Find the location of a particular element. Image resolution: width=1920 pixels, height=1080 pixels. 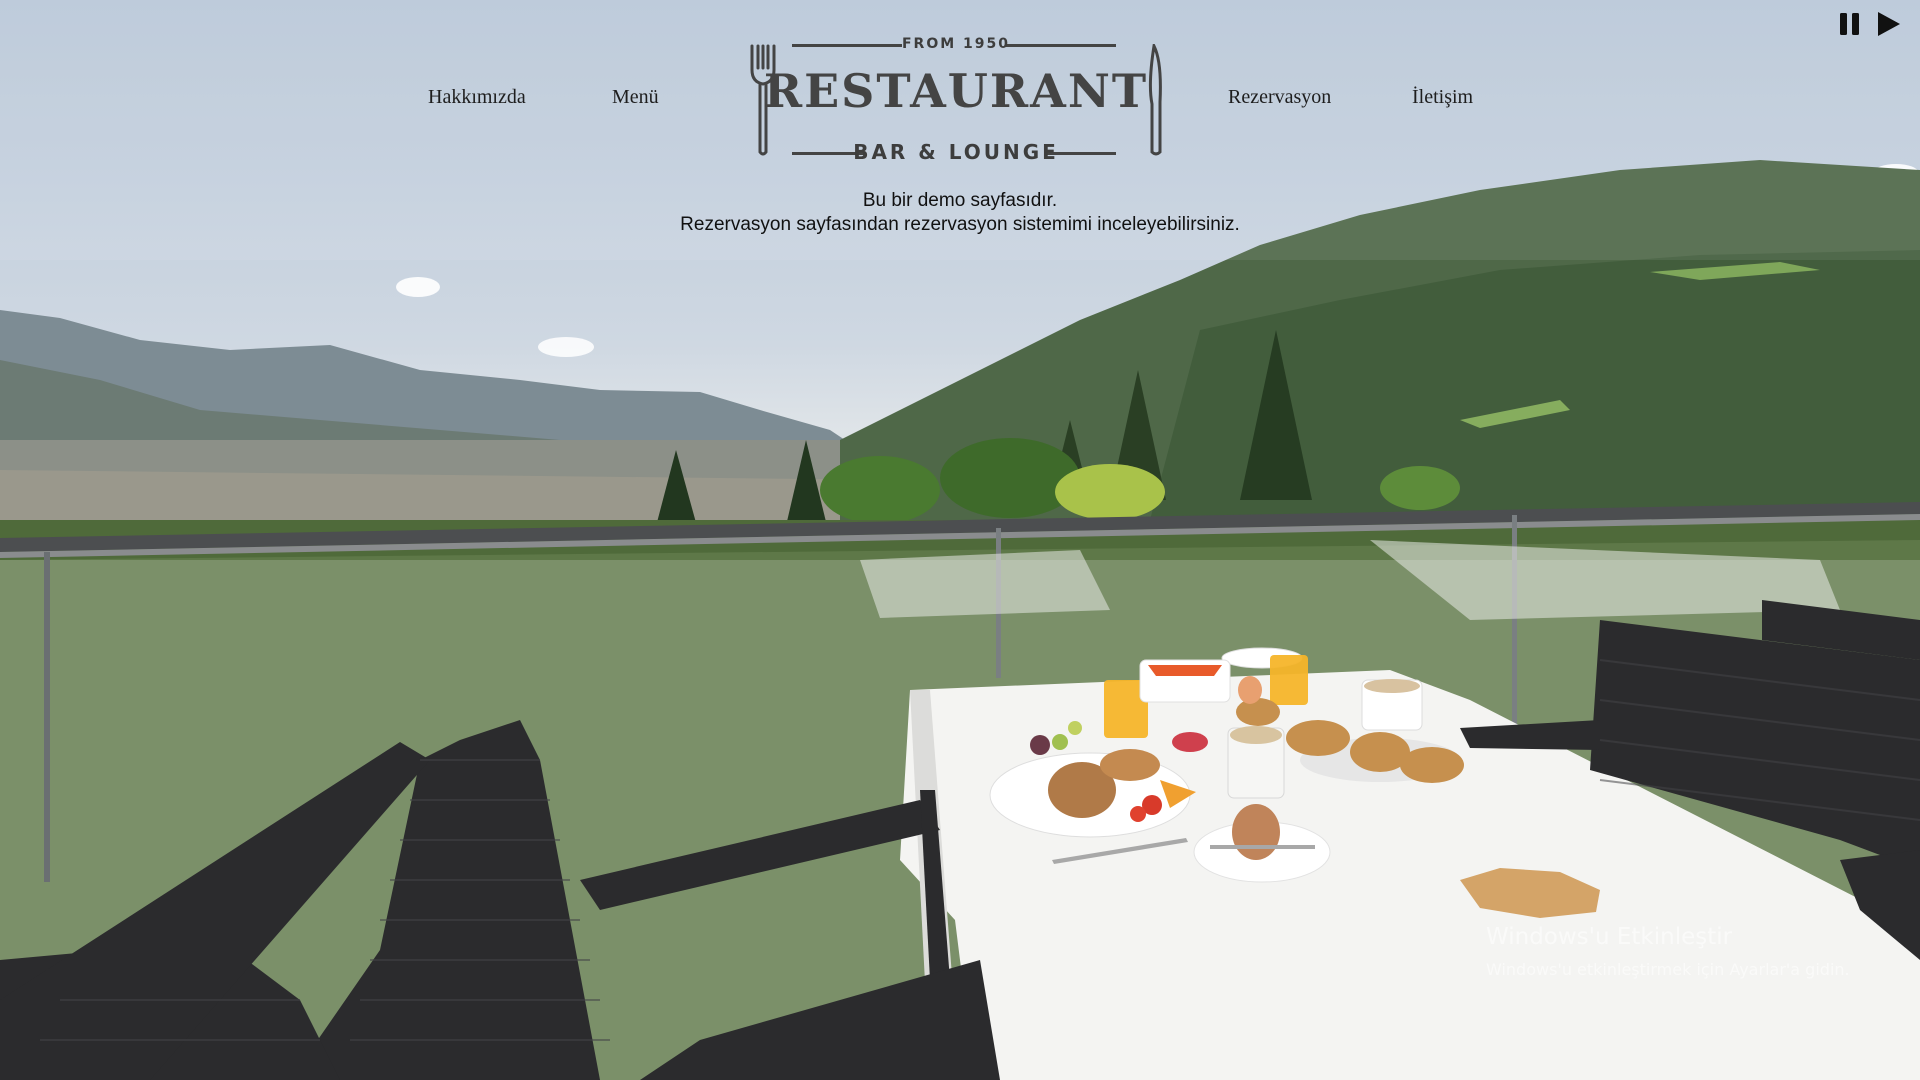

pause-icon is located at coordinates (1849, 24).